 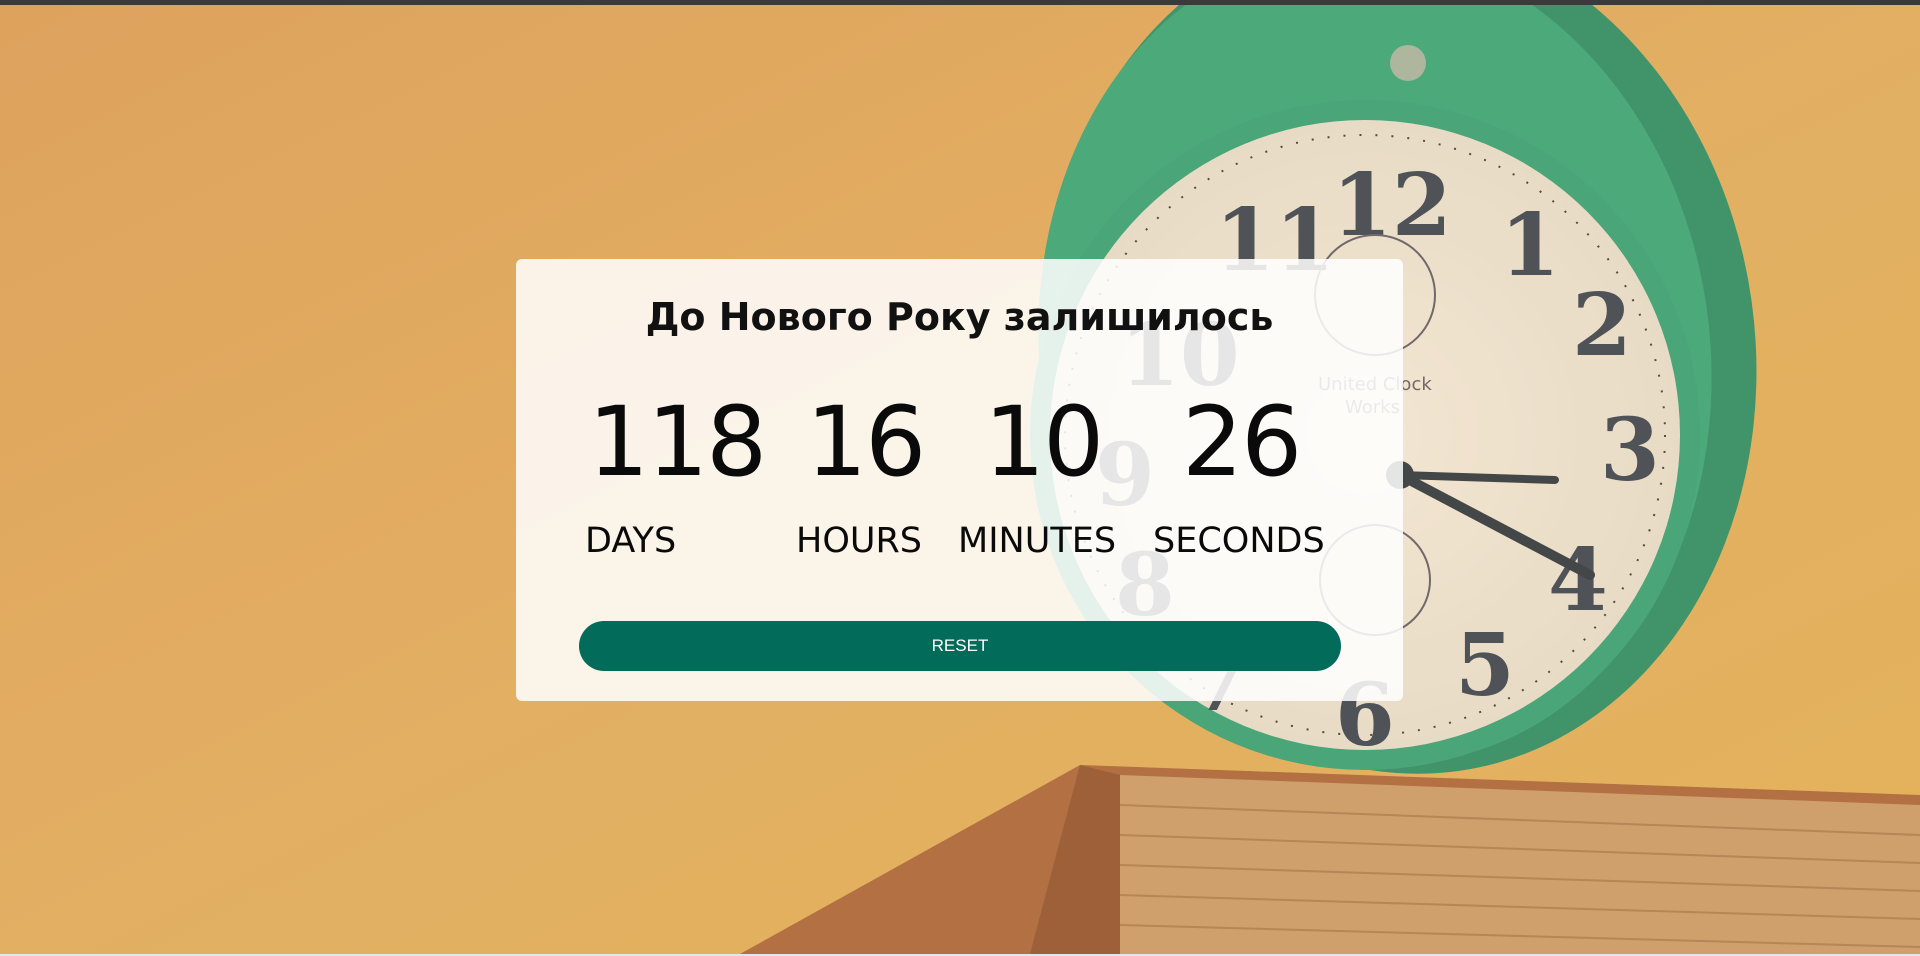 I want to click on reset-button: RESET, so click(x=960, y=646).